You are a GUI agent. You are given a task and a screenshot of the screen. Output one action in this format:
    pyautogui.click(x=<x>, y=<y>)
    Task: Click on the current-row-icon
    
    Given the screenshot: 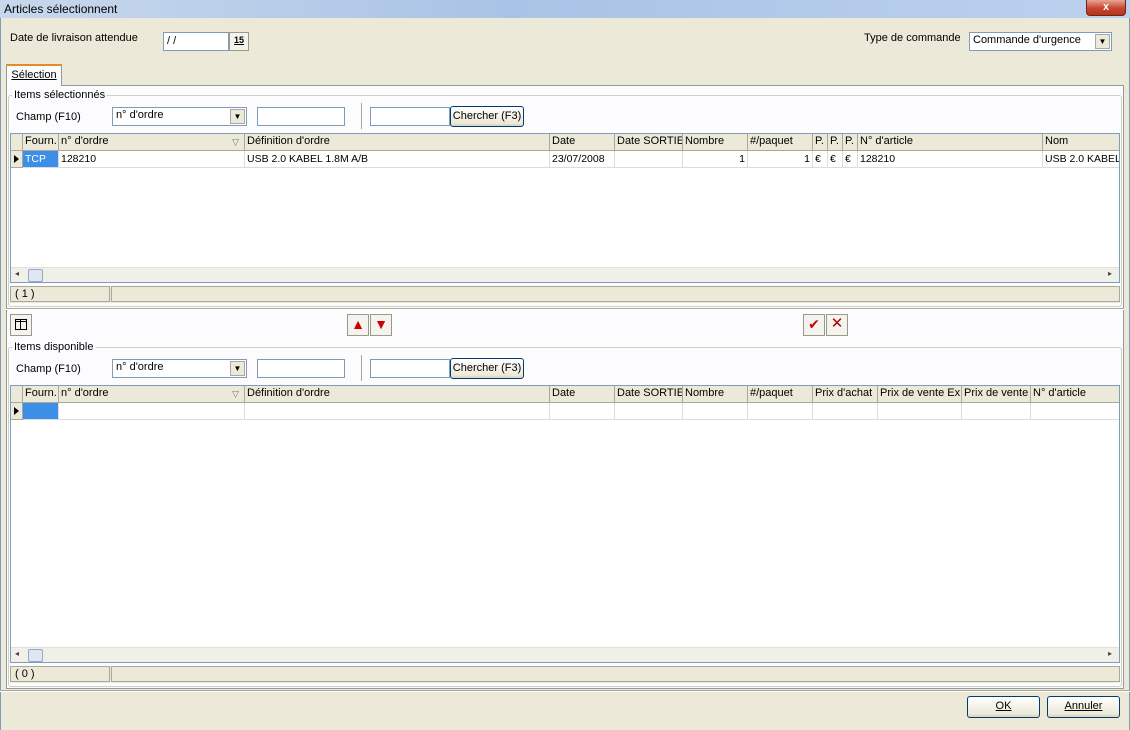 What is the action you would take?
    pyautogui.click(x=16, y=411)
    